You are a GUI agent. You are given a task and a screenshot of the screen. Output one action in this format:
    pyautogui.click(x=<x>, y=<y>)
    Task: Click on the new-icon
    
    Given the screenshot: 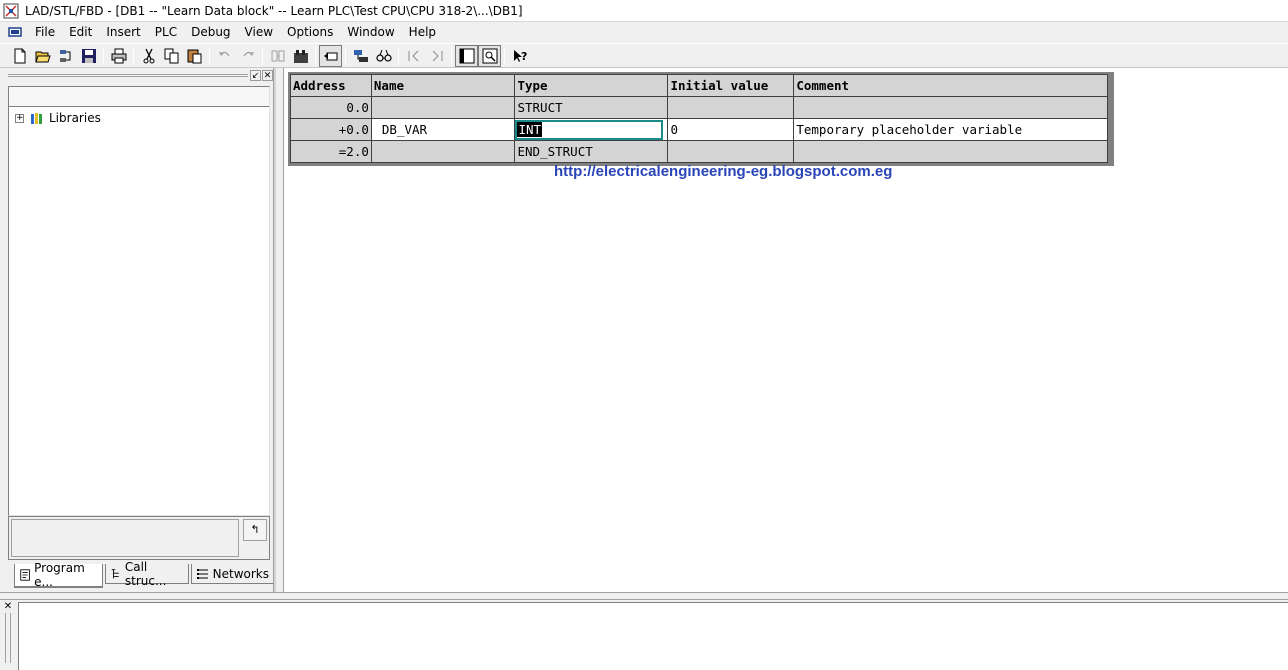 What is the action you would take?
    pyautogui.click(x=19, y=55)
    